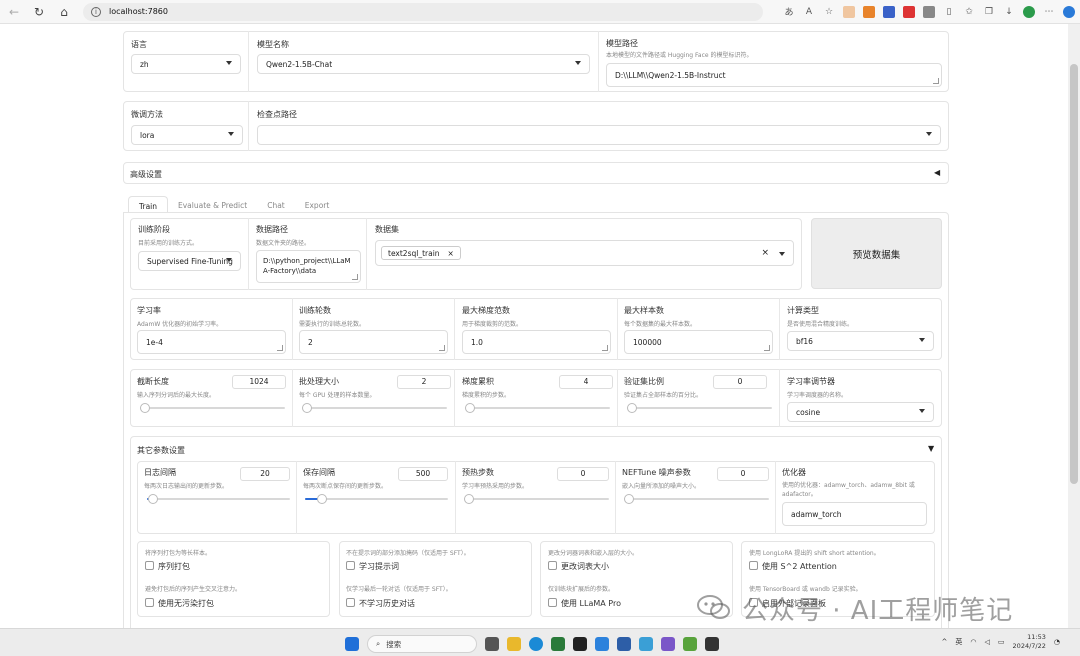 This screenshot has width=1080, height=656. Describe the element at coordinates (599, 135) in the screenshot. I see `ckpt-select` at that location.